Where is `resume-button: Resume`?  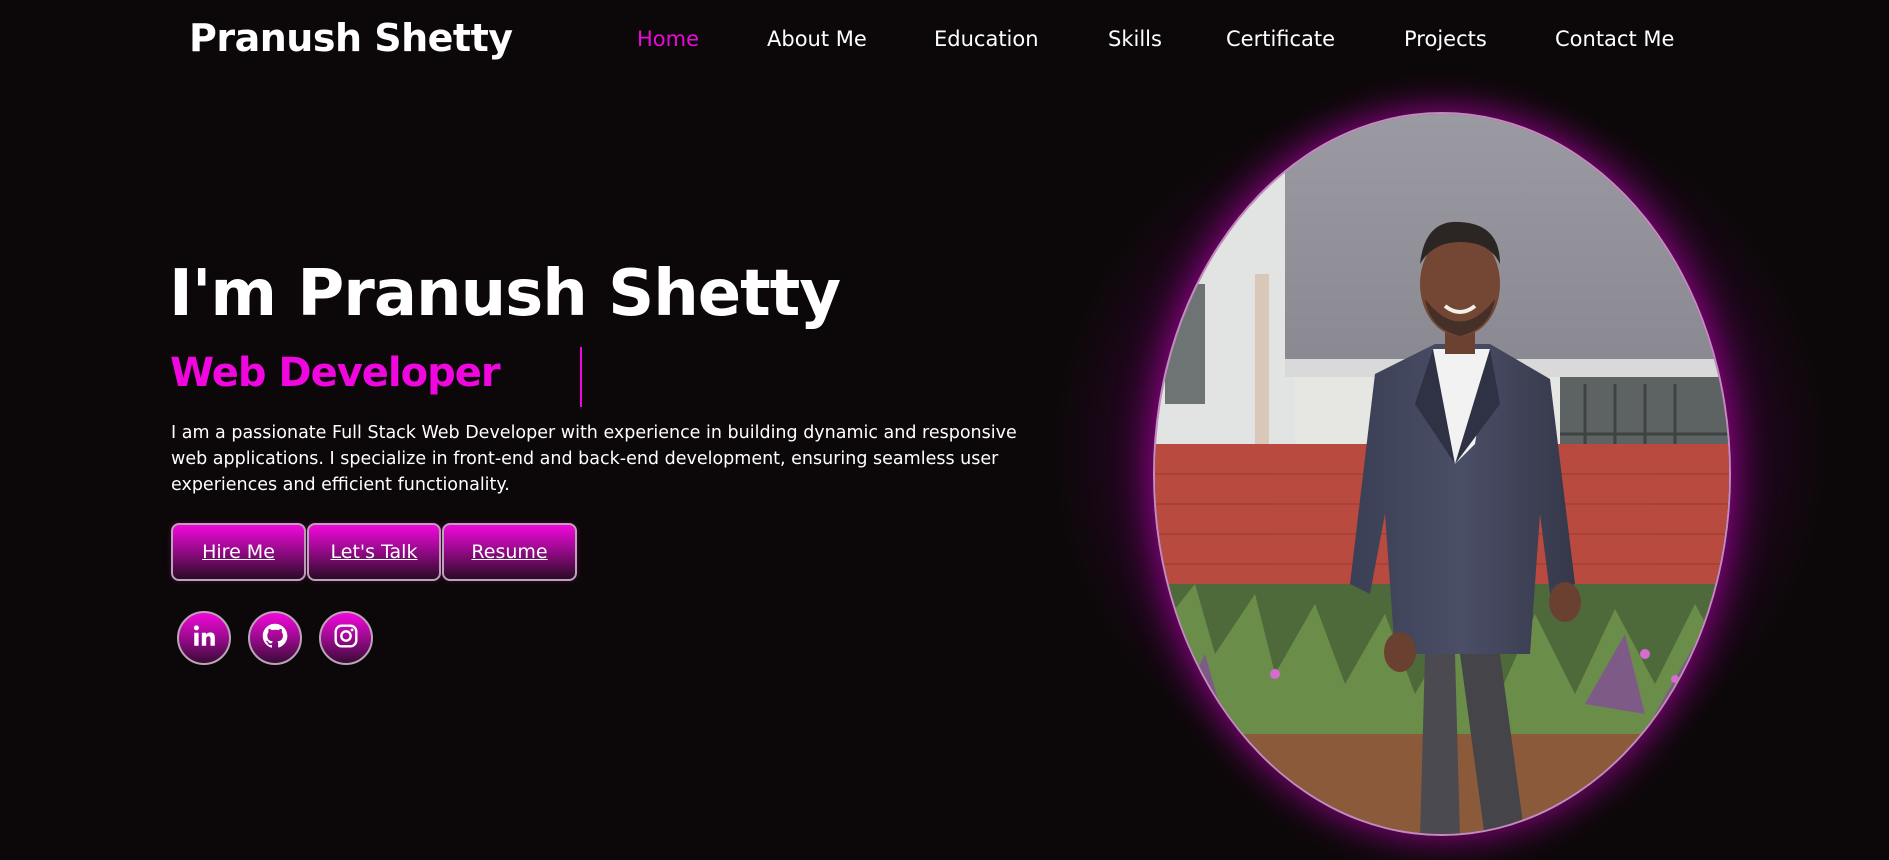
resume-button: Resume is located at coordinates (509, 552).